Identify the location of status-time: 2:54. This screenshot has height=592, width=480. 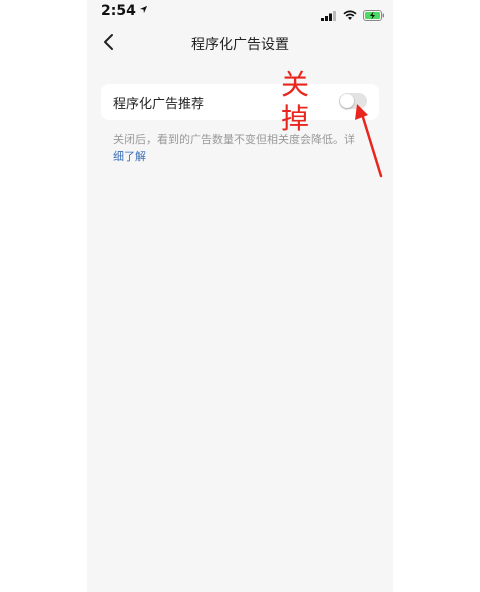
(124, 11).